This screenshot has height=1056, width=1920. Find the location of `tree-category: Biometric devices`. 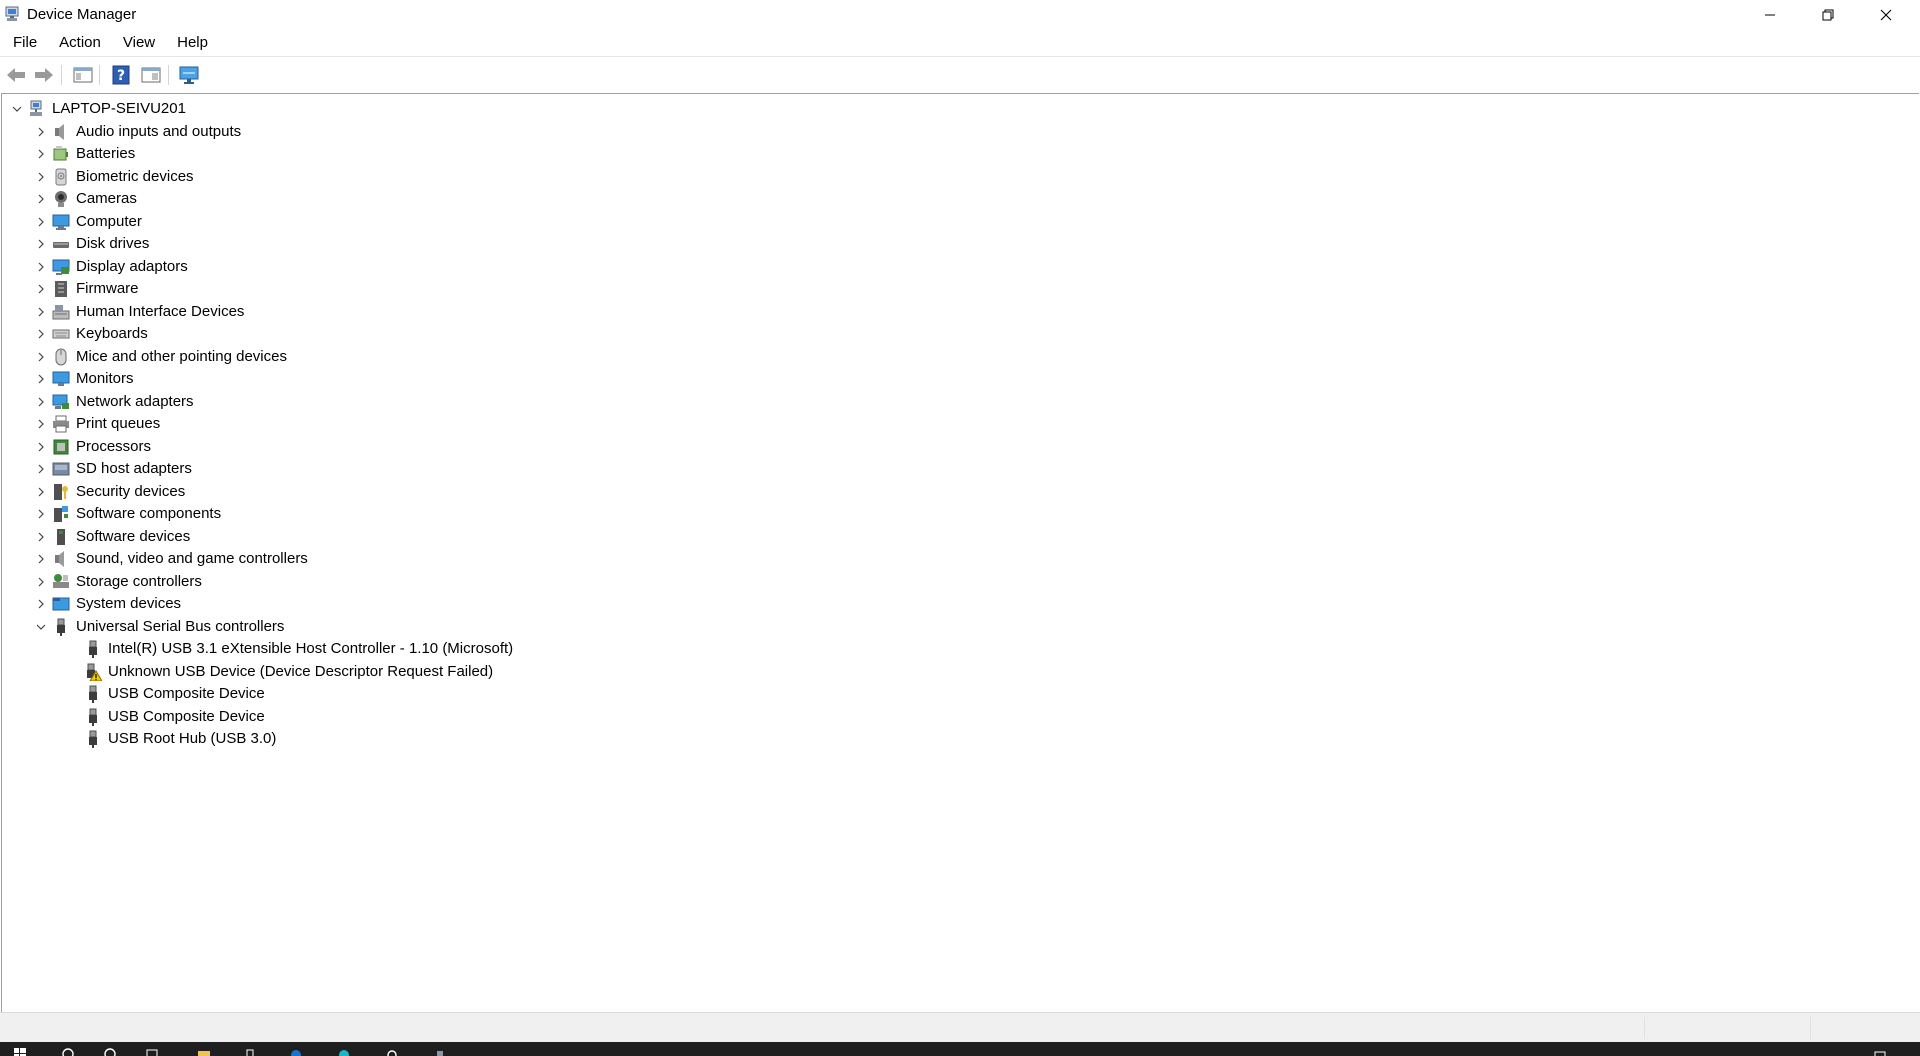

tree-category: Biometric devices is located at coordinates (114, 177).